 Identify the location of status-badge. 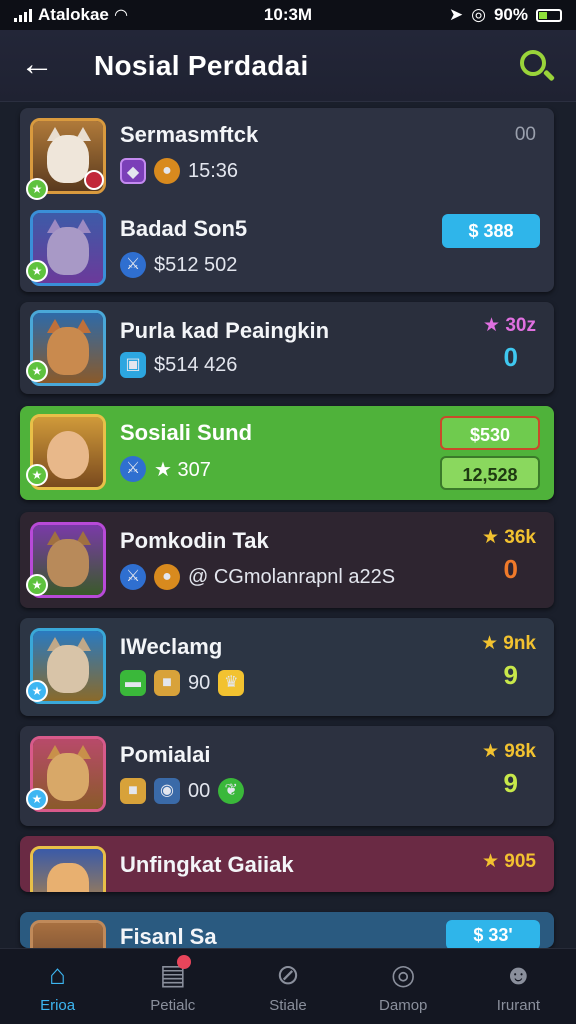
(94, 180).